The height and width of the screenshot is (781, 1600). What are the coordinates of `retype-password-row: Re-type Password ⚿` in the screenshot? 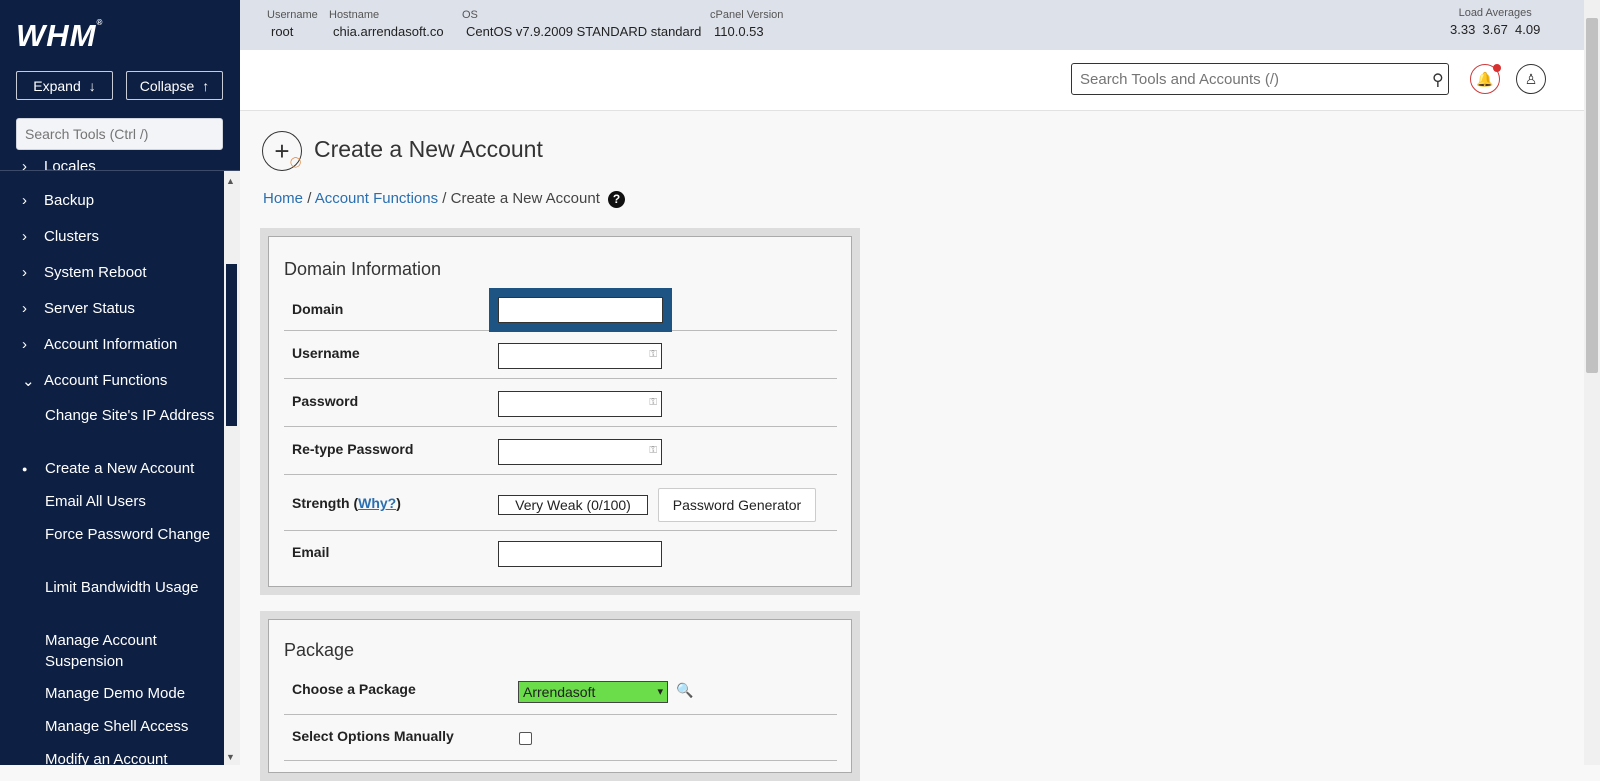 It's located at (560, 450).